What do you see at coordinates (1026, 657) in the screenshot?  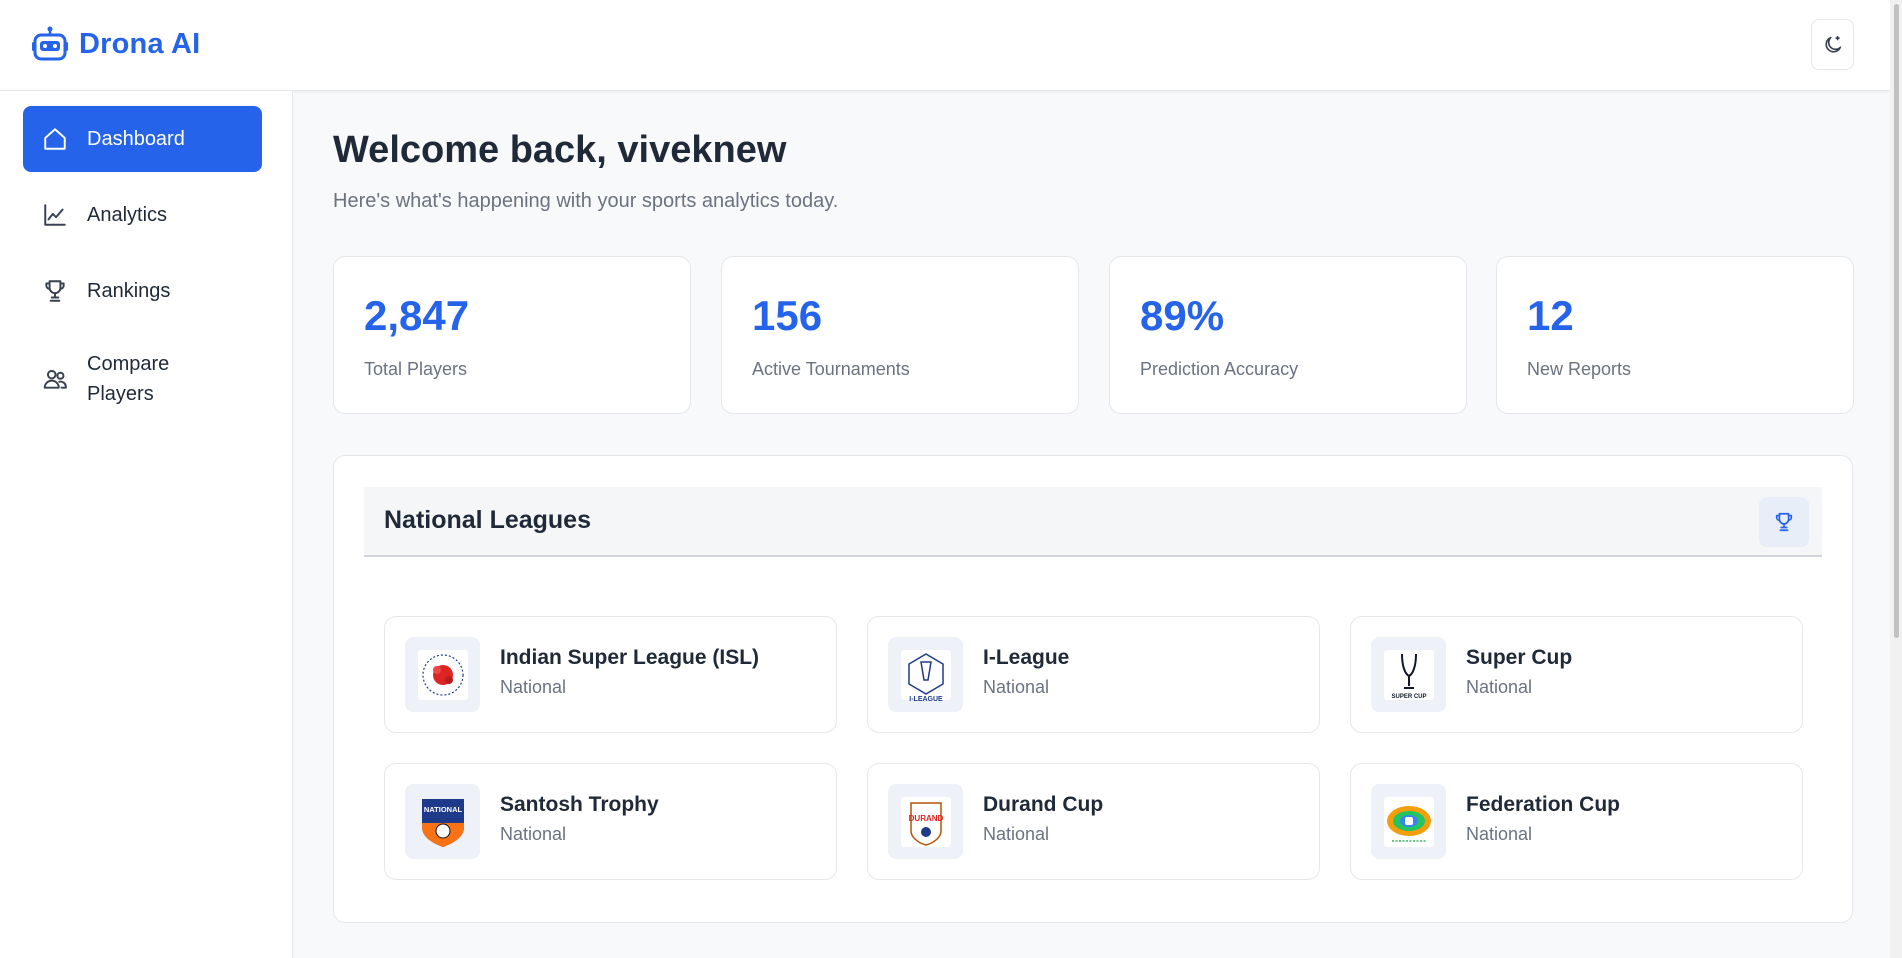 I see `league-name: I-League` at bounding box center [1026, 657].